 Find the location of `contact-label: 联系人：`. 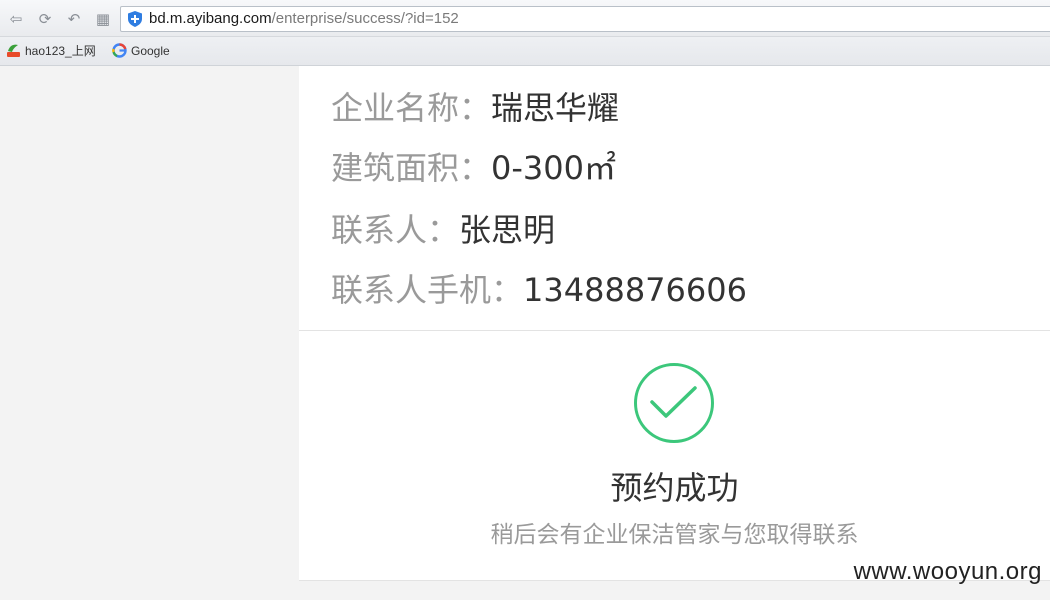

contact-label: 联系人： is located at coordinates (395, 230).